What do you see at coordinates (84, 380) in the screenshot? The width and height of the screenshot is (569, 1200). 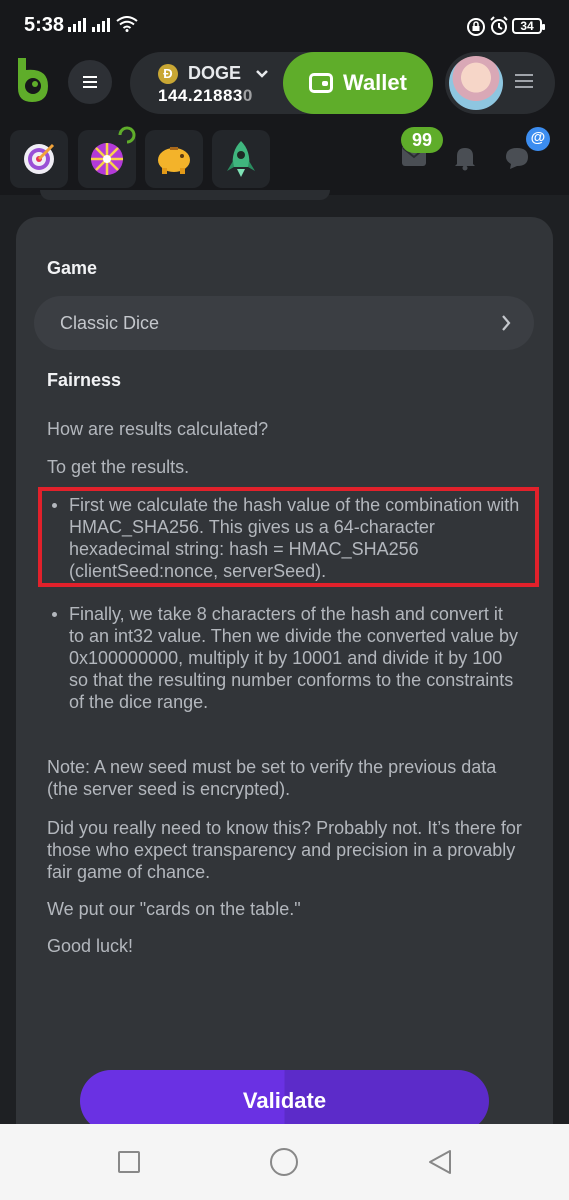 I see `fairness-heading: Fairness` at bounding box center [84, 380].